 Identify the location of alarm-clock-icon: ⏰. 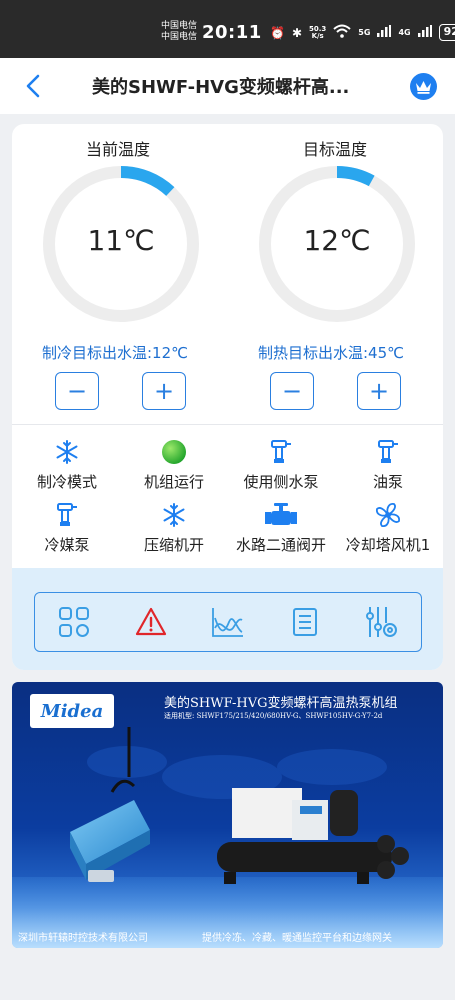
(277, 32).